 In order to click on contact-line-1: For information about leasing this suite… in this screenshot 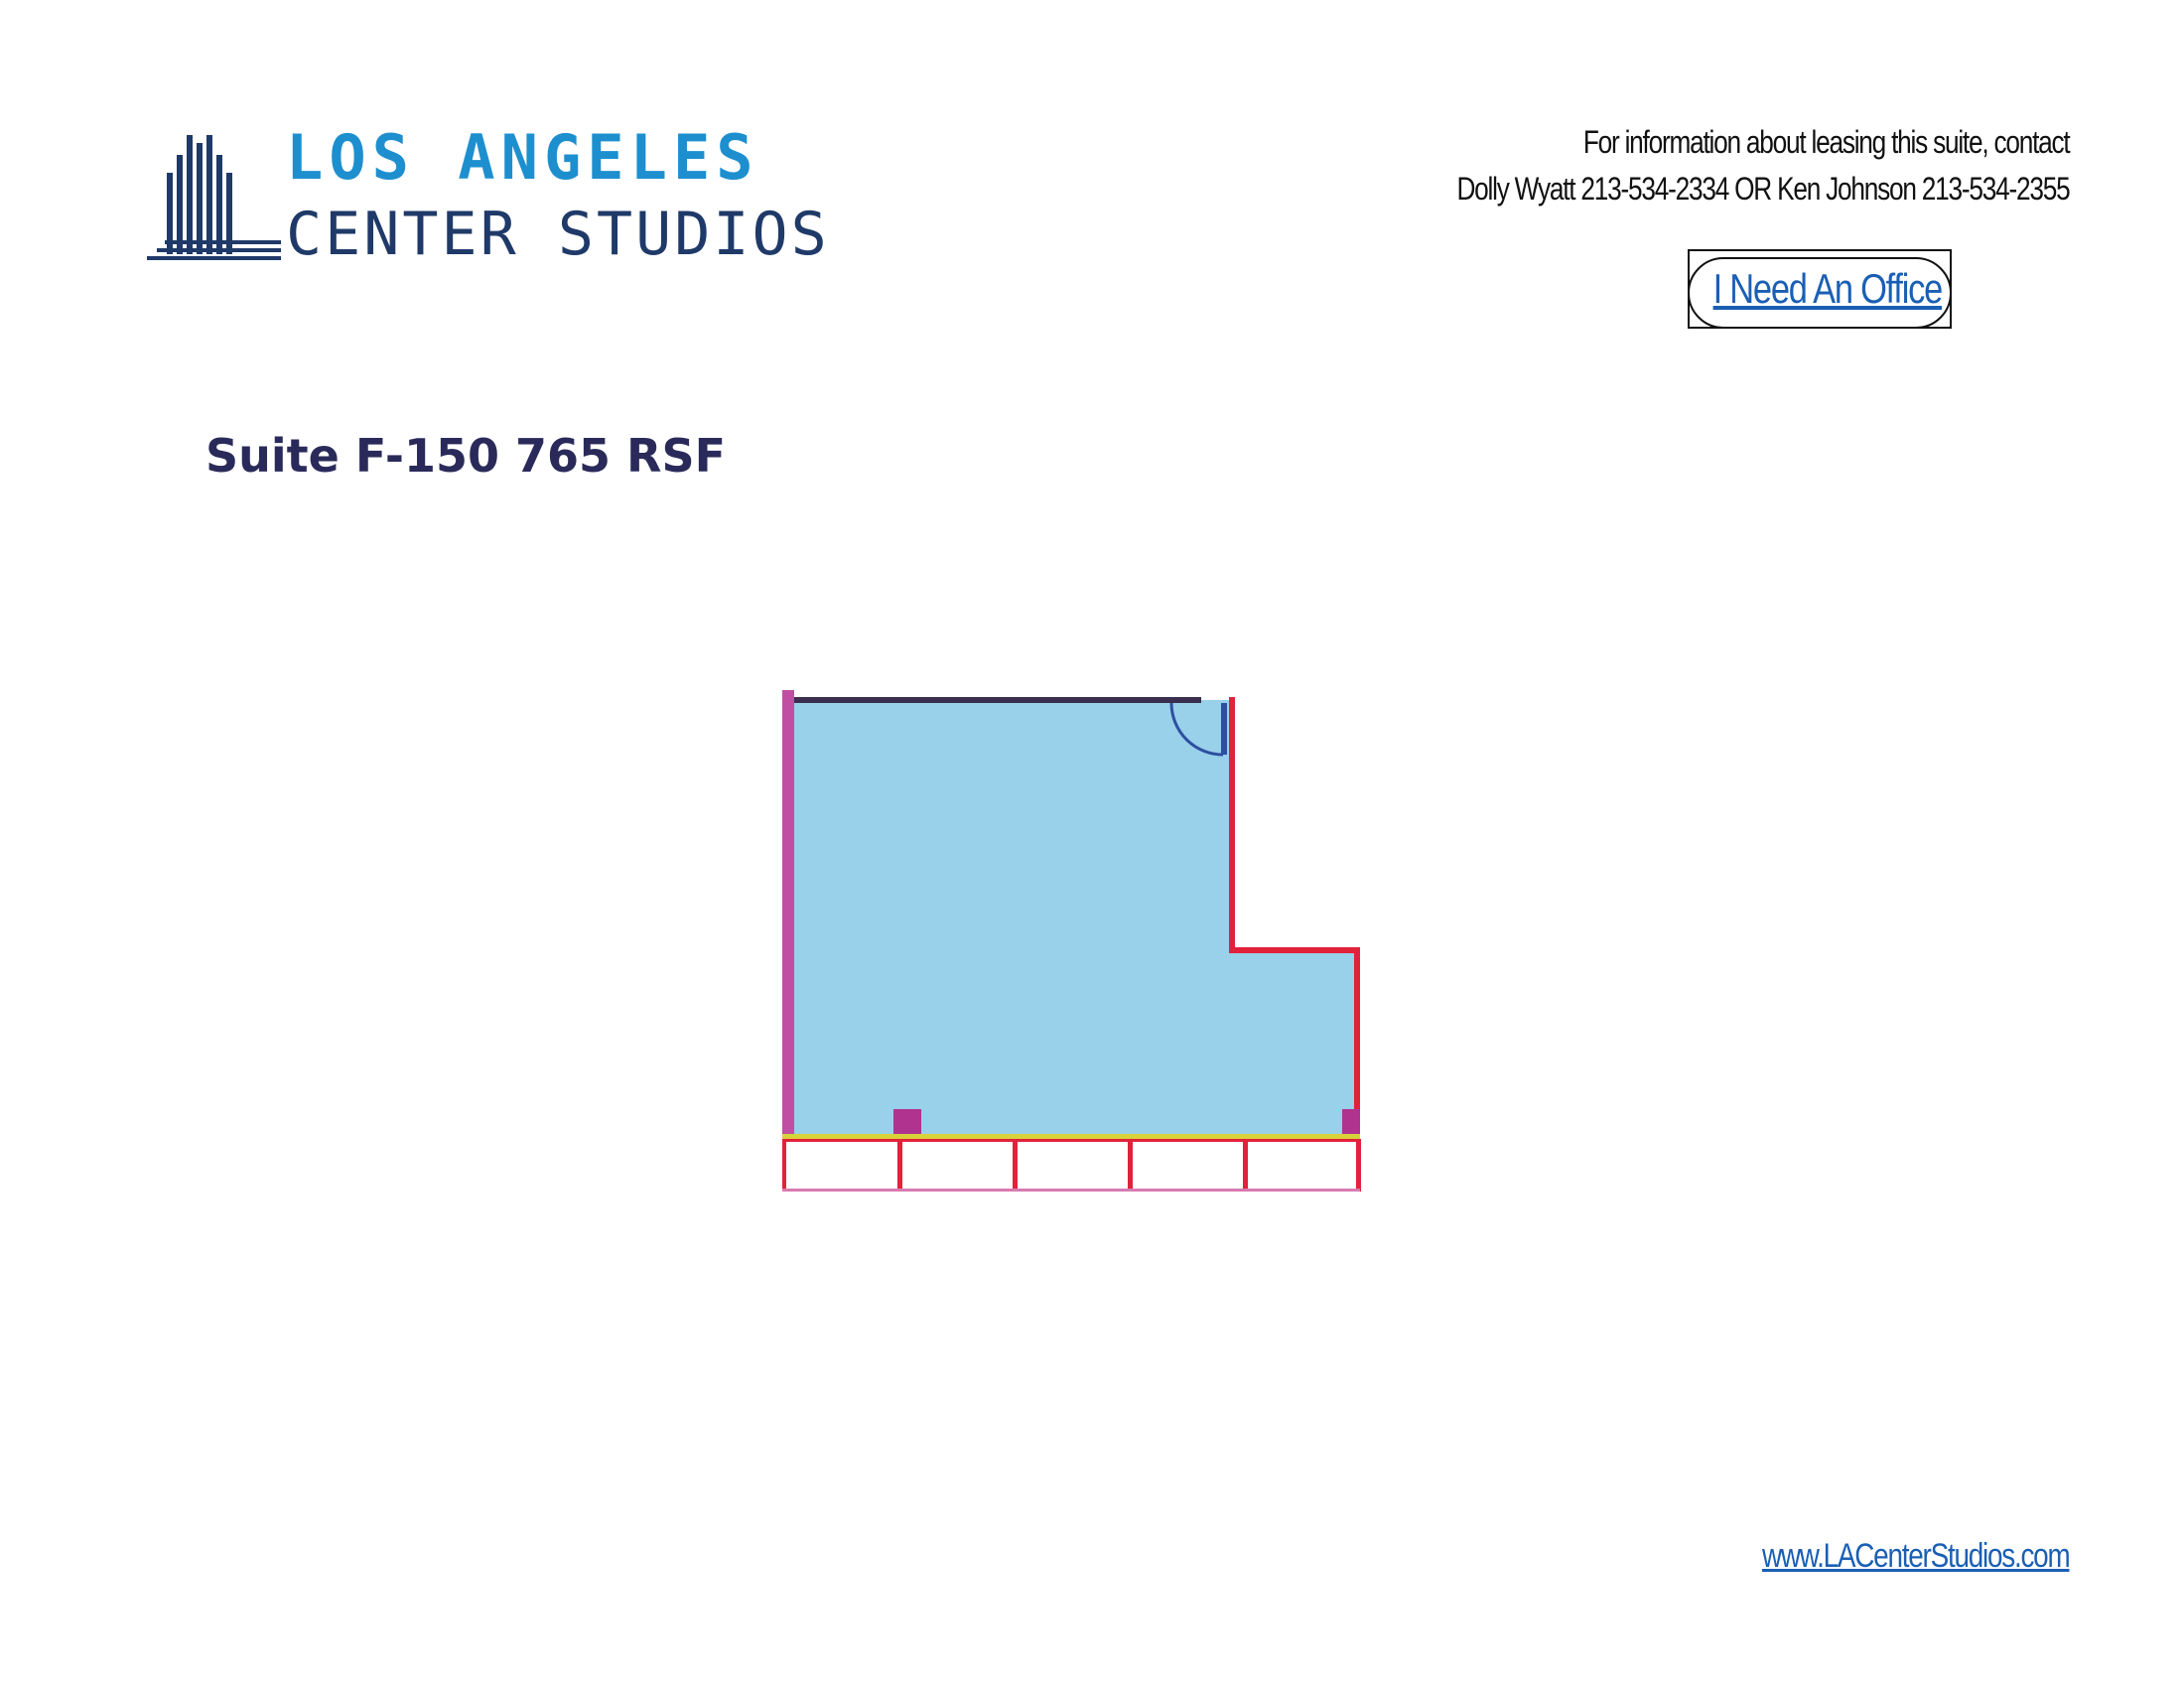, I will do `click(1826, 142)`.